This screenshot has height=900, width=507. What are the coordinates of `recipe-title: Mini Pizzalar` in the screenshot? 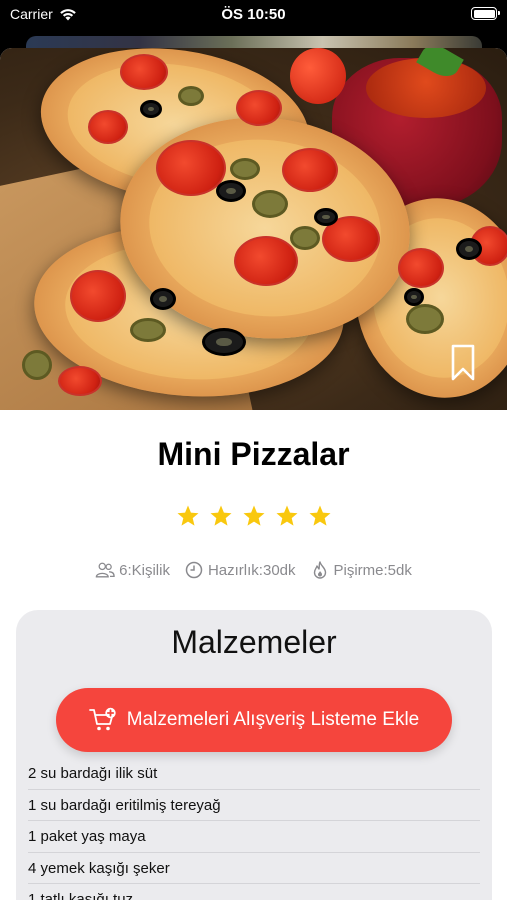 It's located at (253, 454).